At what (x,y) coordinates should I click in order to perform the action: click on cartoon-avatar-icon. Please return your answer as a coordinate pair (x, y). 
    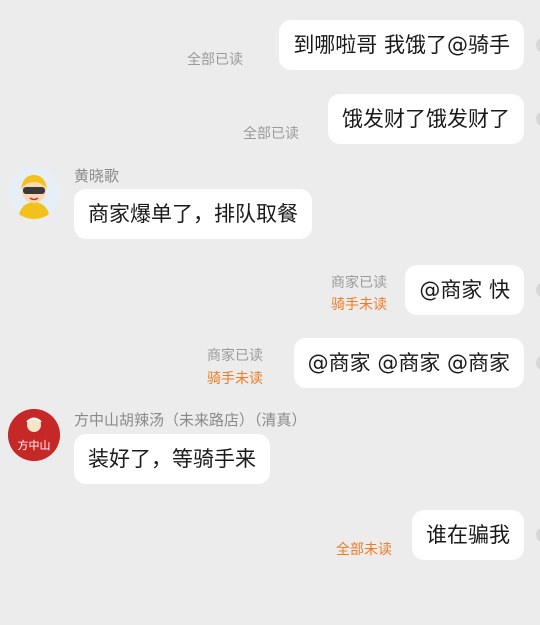
    Looking at the image, I should click on (34, 193).